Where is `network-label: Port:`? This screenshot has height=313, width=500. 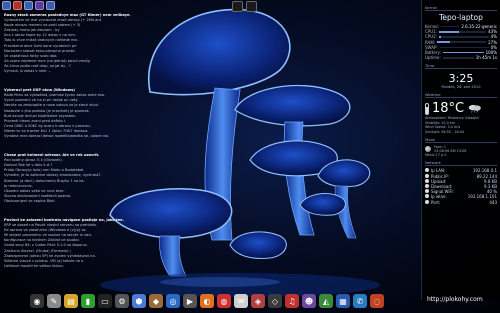
network-label: Port: is located at coordinates (436, 202).